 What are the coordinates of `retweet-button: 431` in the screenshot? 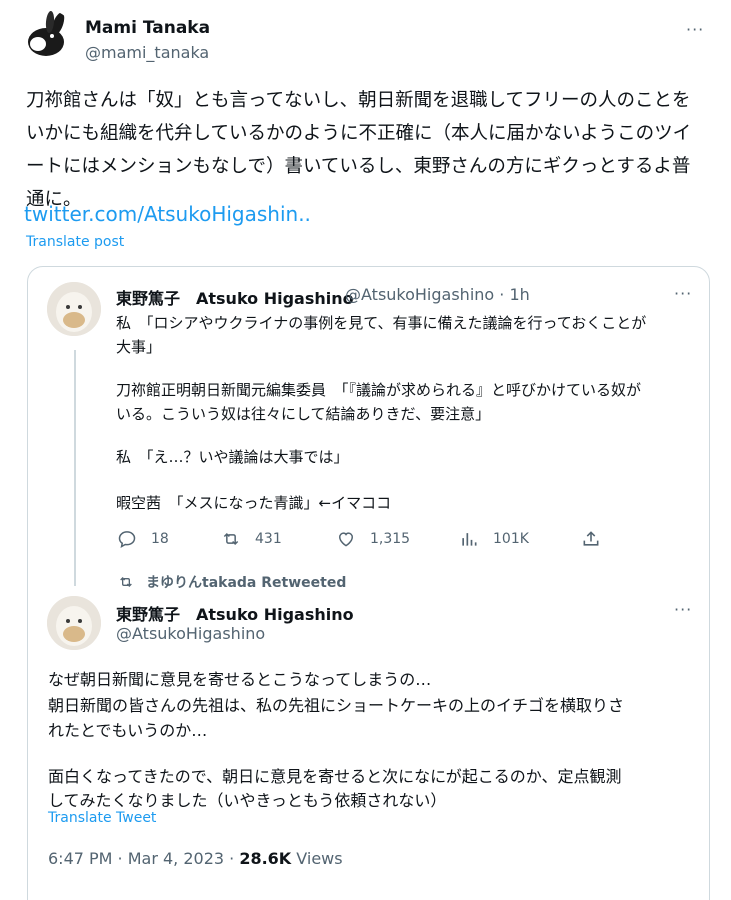 It's located at (251, 539).